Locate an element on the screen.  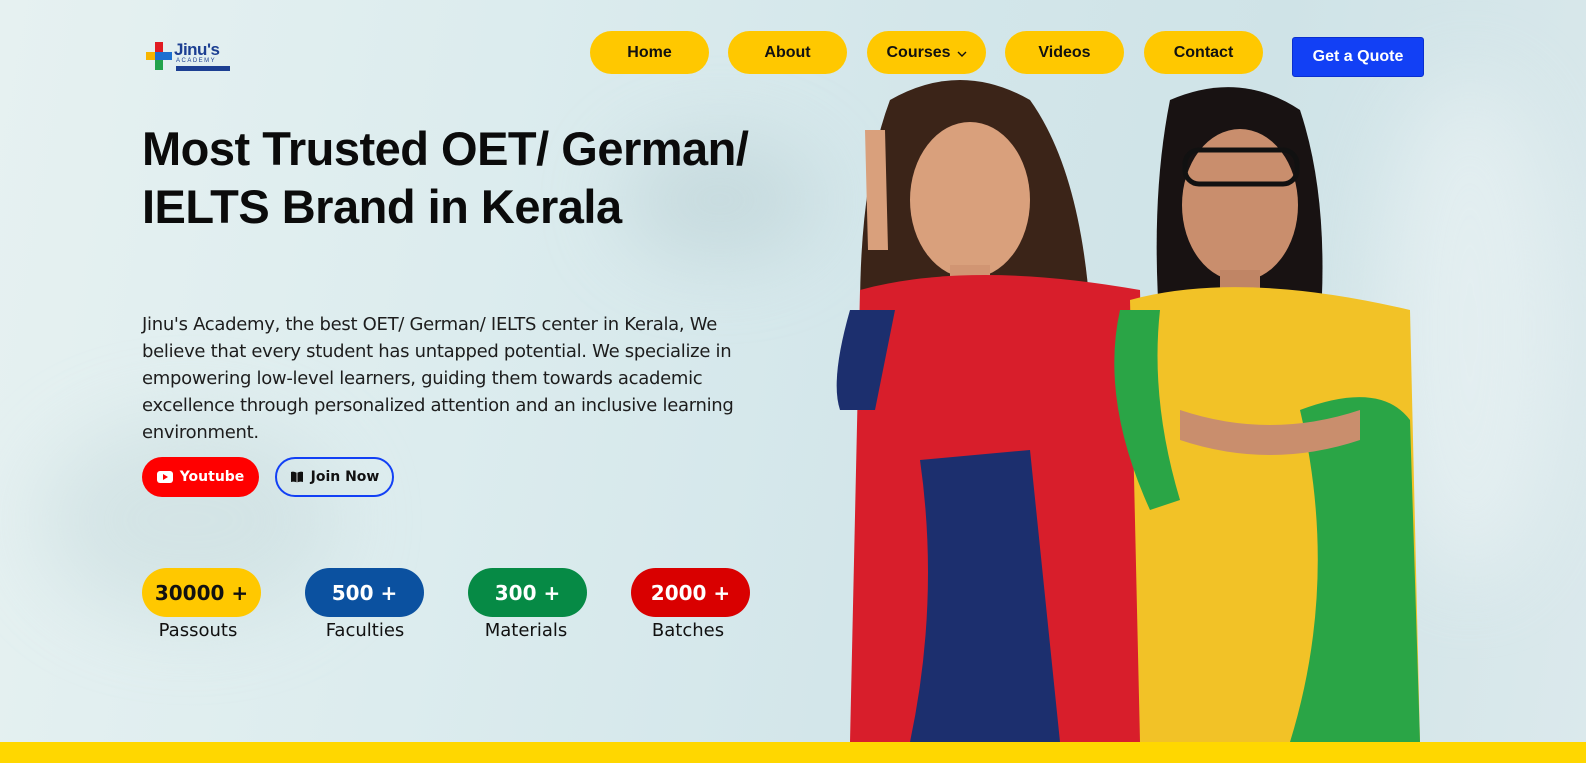
stat-value: 500 + is located at coordinates (364, 592).